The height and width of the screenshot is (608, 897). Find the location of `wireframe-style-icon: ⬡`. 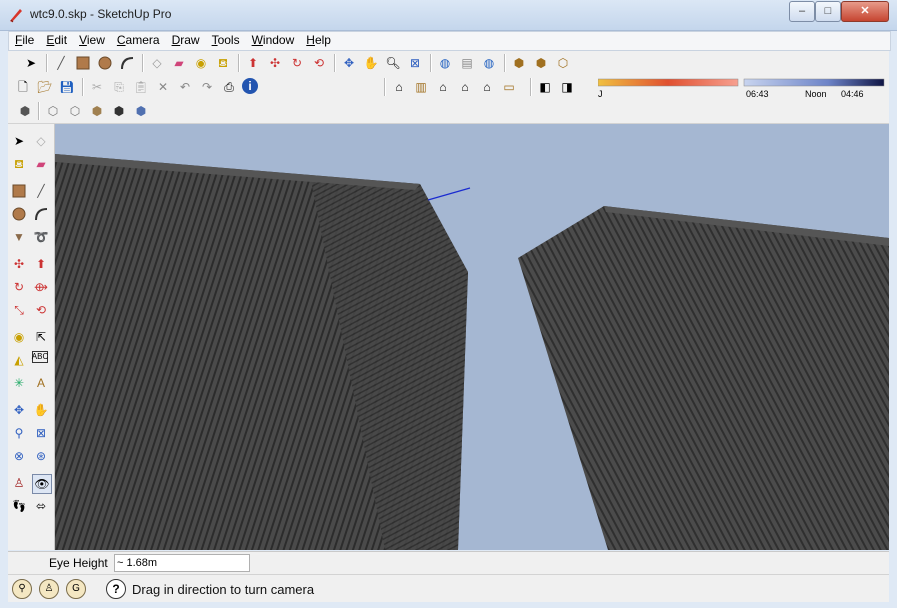

wireframe-style-icon: ⬡ is located at coordinates (53, 111).